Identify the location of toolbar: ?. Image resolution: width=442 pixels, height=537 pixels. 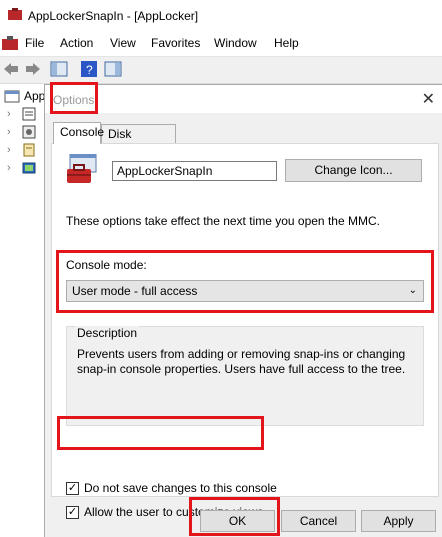
(221, 70).